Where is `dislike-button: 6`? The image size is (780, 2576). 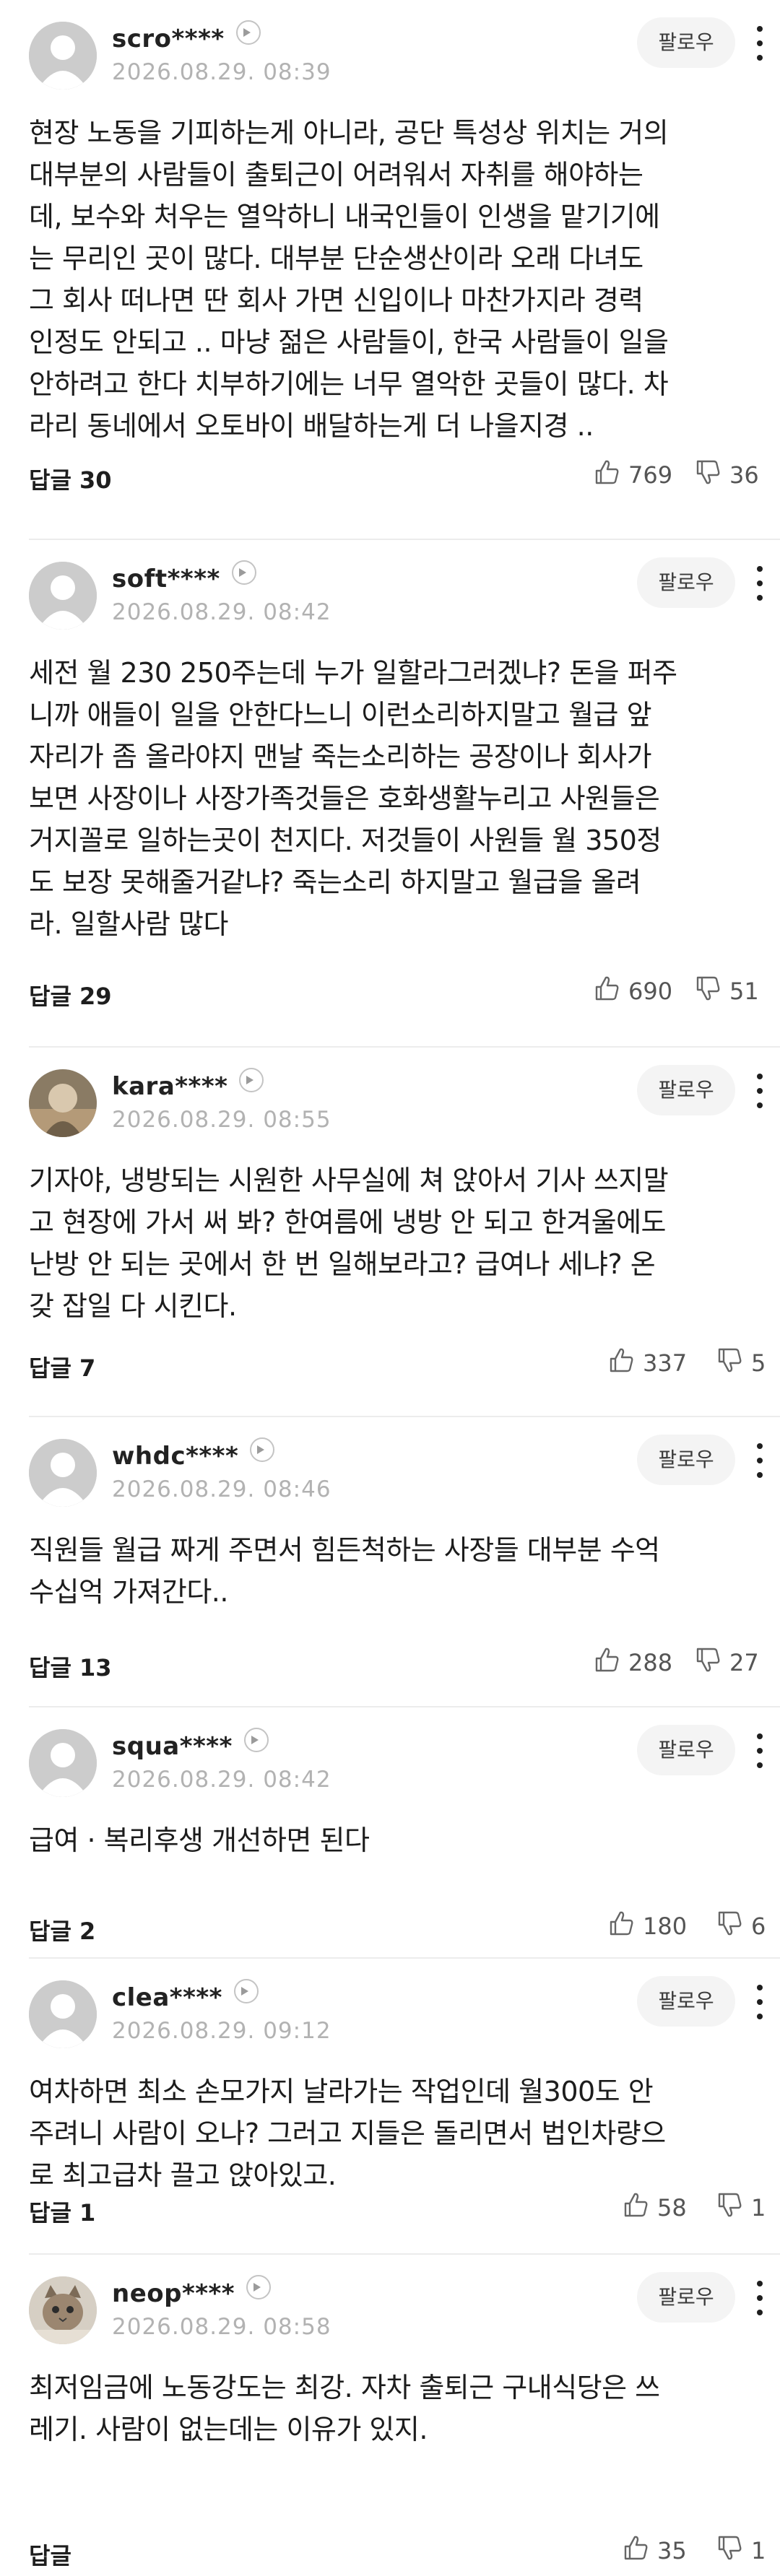
dislike-button: 6 is located at coordinates (740, 1926).